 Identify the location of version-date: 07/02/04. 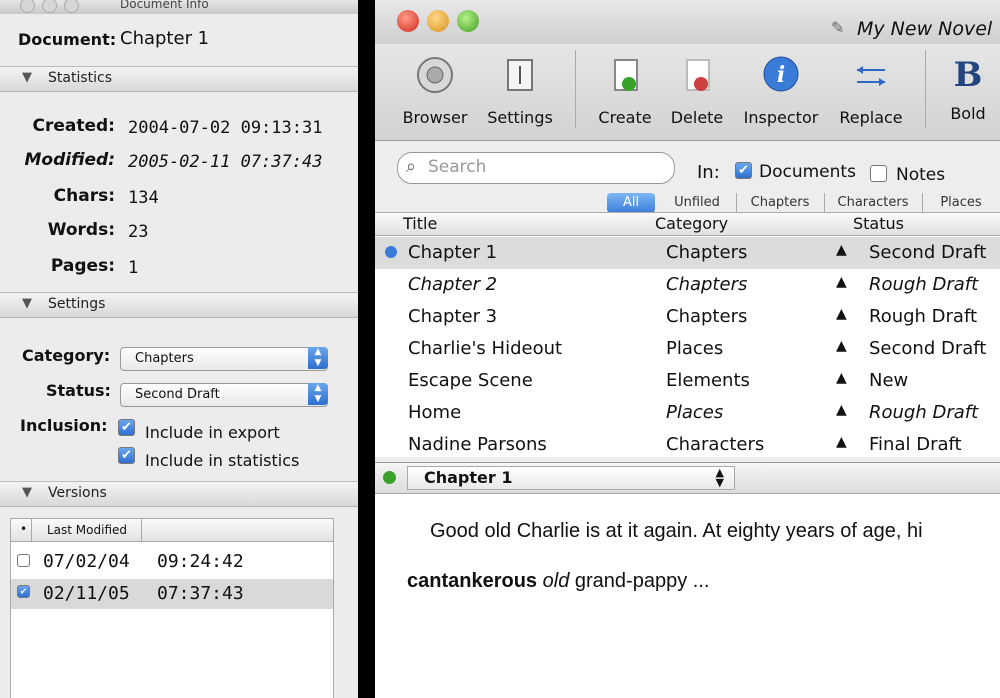
(86, 561).